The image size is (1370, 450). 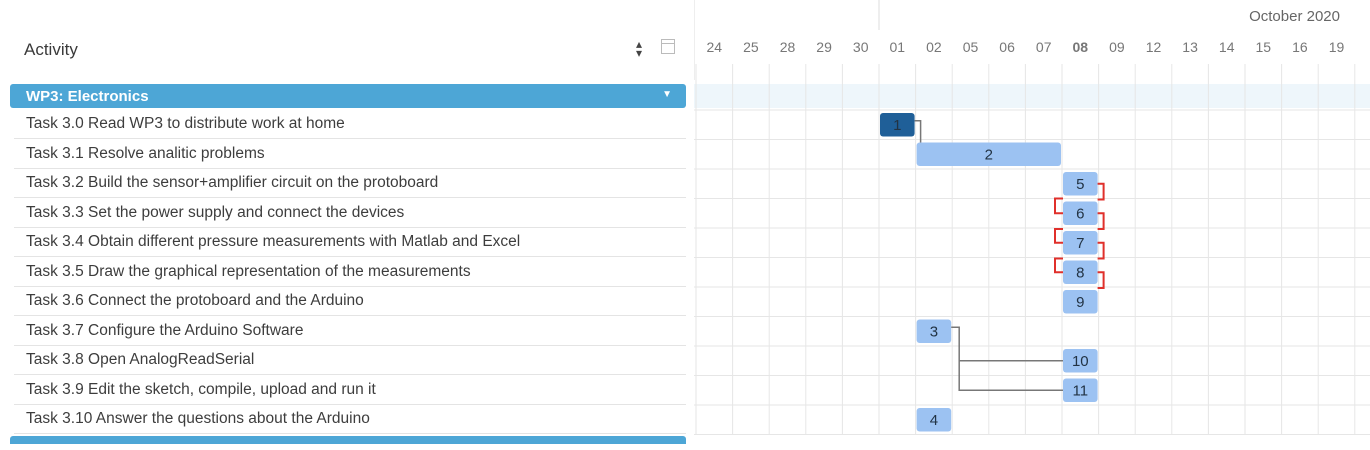 I want to click on activity-column-header: Activity, so click(x=51, y=49).